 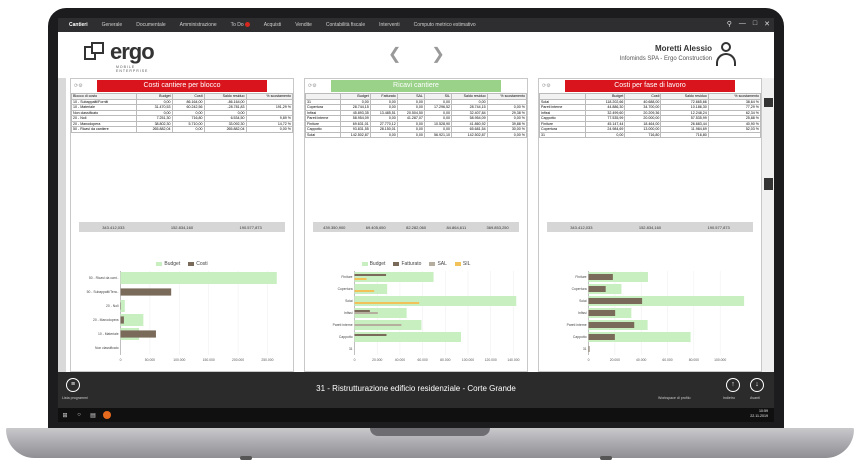 I want to click on x-tick-label: 80.000, so click(x=445, y=360).